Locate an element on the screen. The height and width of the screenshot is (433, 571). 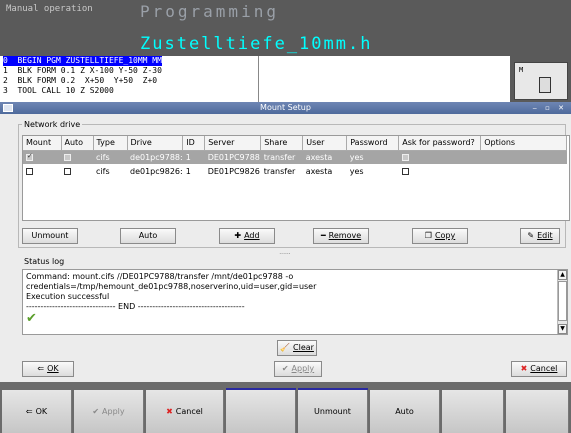
program-line: 2 BLK FORM 0.2 X+50 Y+50 Z+0 is located at coordinates (130, 81).